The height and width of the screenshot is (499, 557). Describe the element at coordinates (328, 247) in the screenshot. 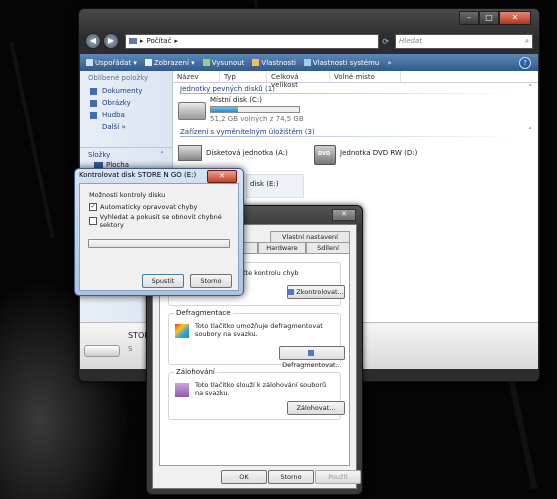

I see `tab-sharing: Sdílení` at that location.